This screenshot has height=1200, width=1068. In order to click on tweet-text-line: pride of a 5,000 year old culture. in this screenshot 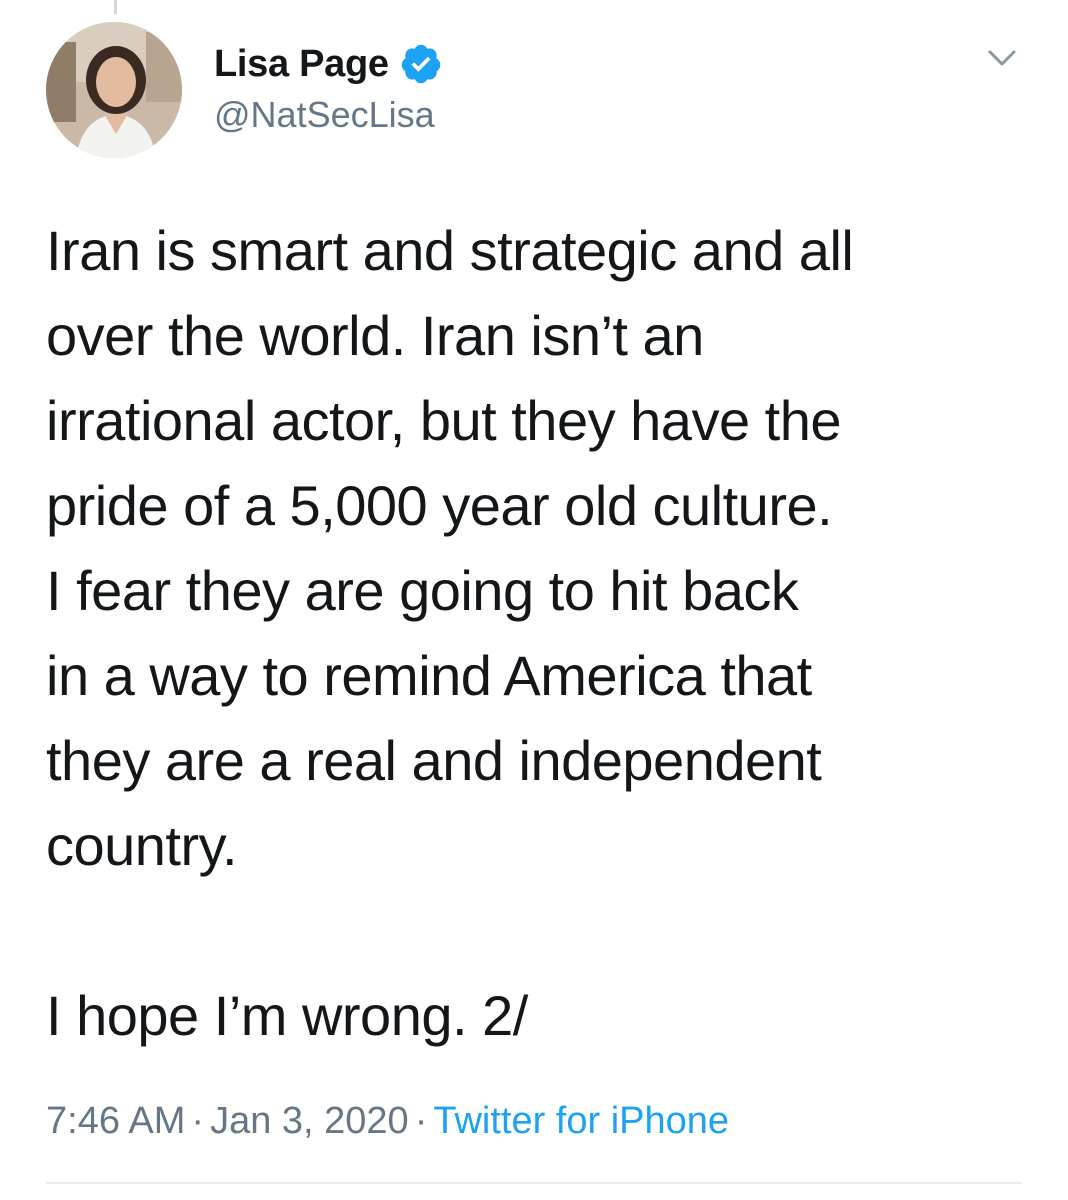, I will do `click(439, 505)`.